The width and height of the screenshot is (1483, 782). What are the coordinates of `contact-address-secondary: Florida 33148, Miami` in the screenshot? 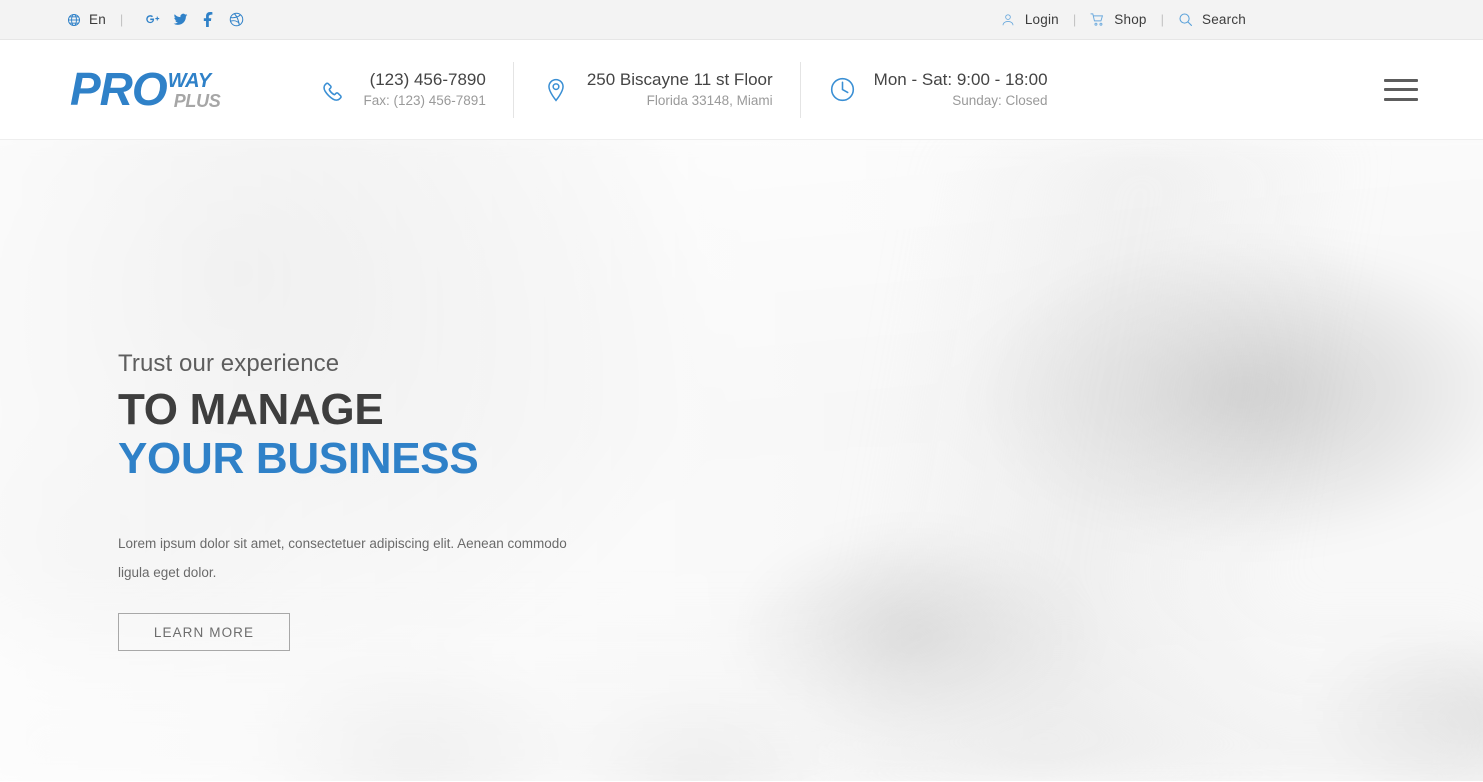 It's located at (709, 100).